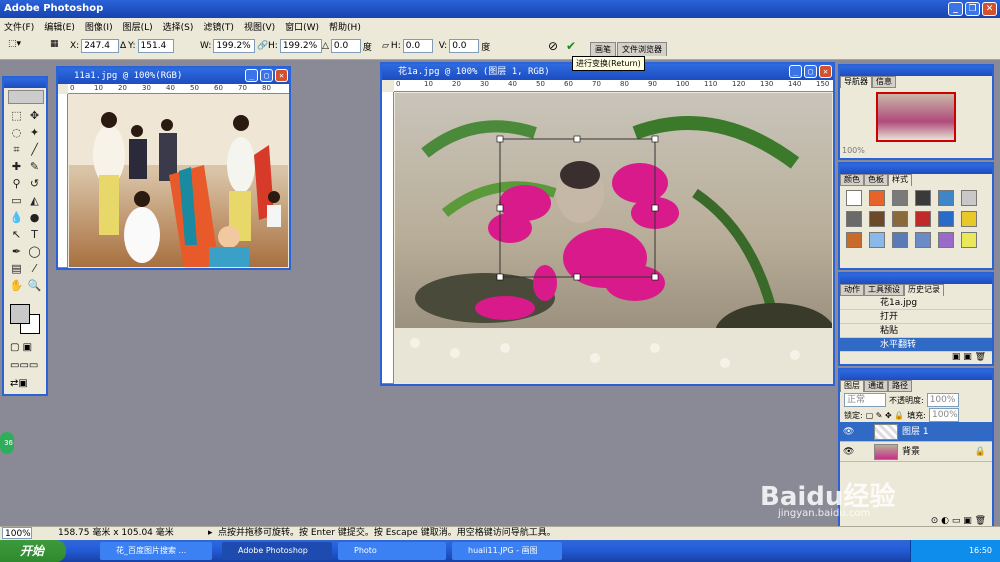  What do you see at coordinates (34, 133) in the screenshot?
I see `magic-wand-tool-icon: ✦` at bounding box center [34, 133].